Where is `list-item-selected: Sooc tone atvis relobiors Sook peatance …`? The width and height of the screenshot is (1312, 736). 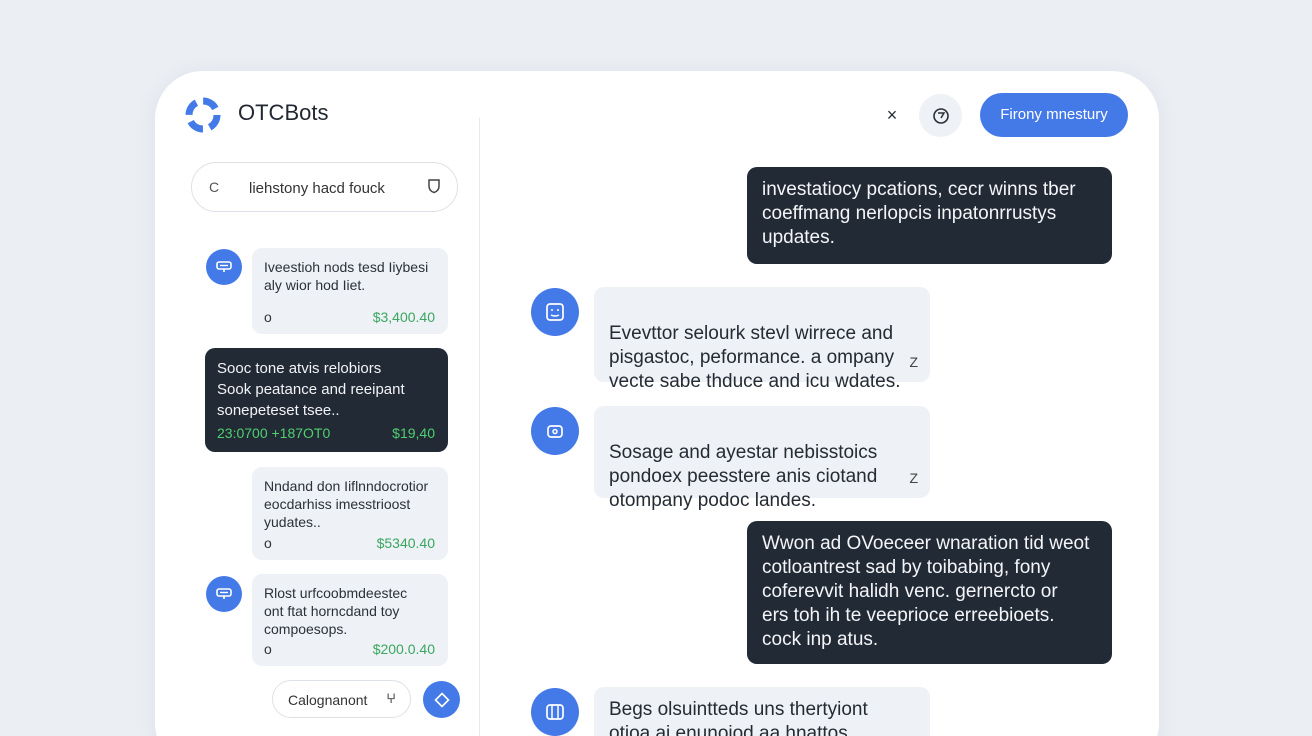 list-item-selected: Sooc tone atvis relobiors Sook peatance … is located at coordinates (326, 400).